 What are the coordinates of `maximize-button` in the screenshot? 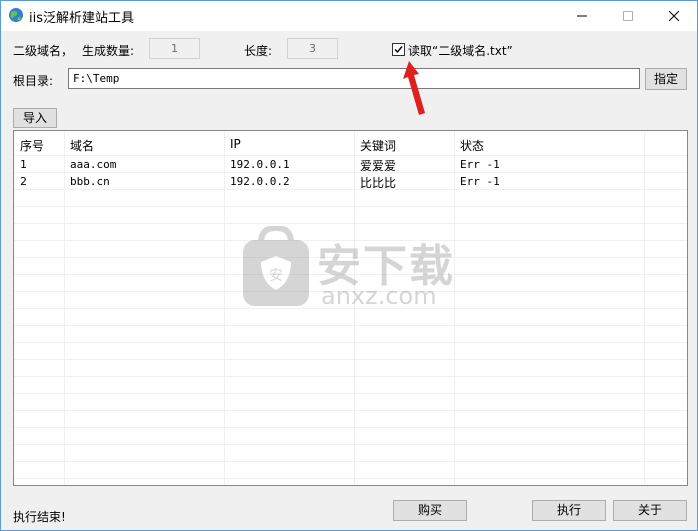 It's located at (628, 16).